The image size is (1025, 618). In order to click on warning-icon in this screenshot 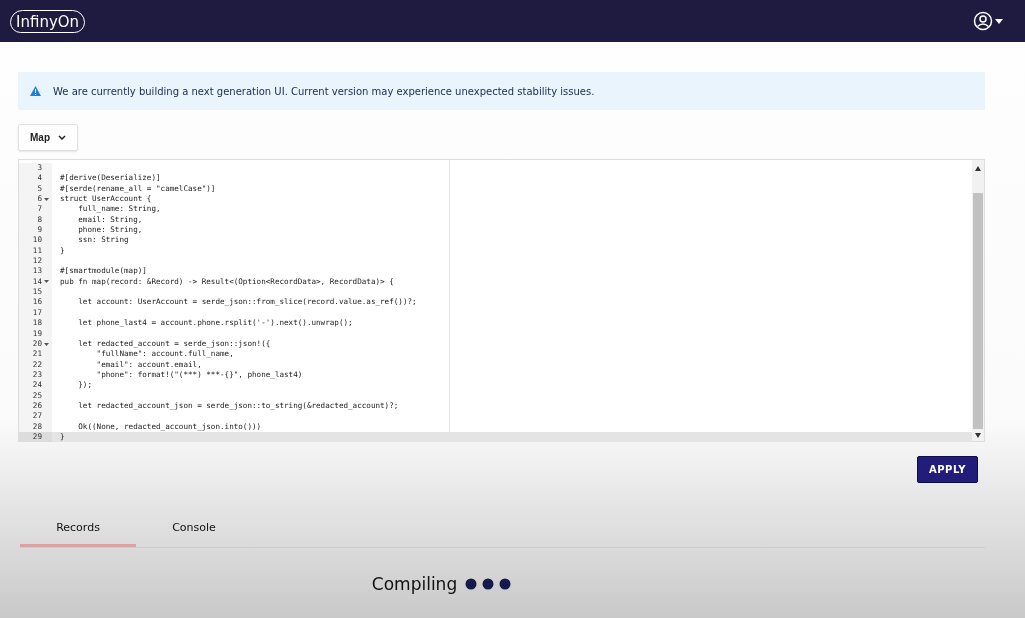, I will do `click(35, 91)`.